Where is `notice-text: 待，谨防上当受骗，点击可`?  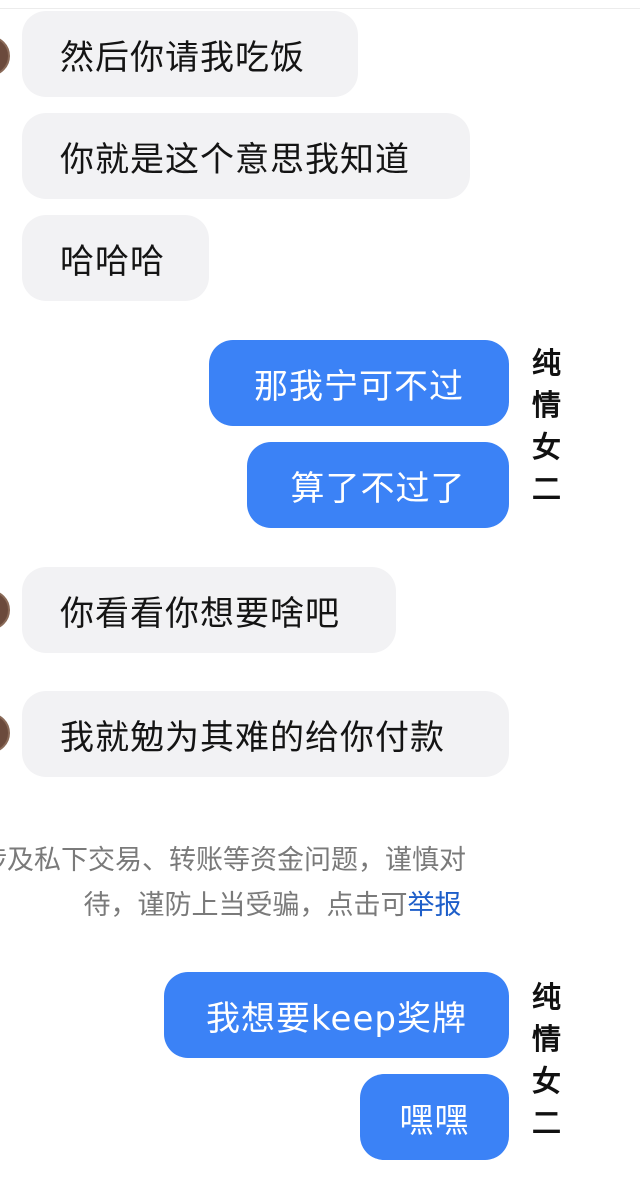 notice-text: 待，谨防上当受骗，点击可 is located at coordinates (245, 905).